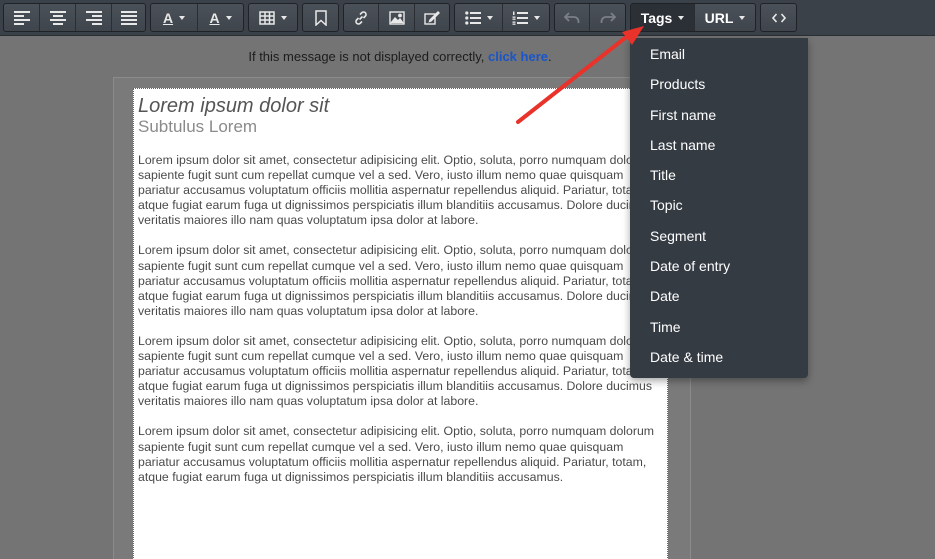 This screenshot has height=559, width=935. What do you see at coordinates (719, 205) in the screenshot?
I see `tag-item-topic: Topic` at bounding box center [719, 205].